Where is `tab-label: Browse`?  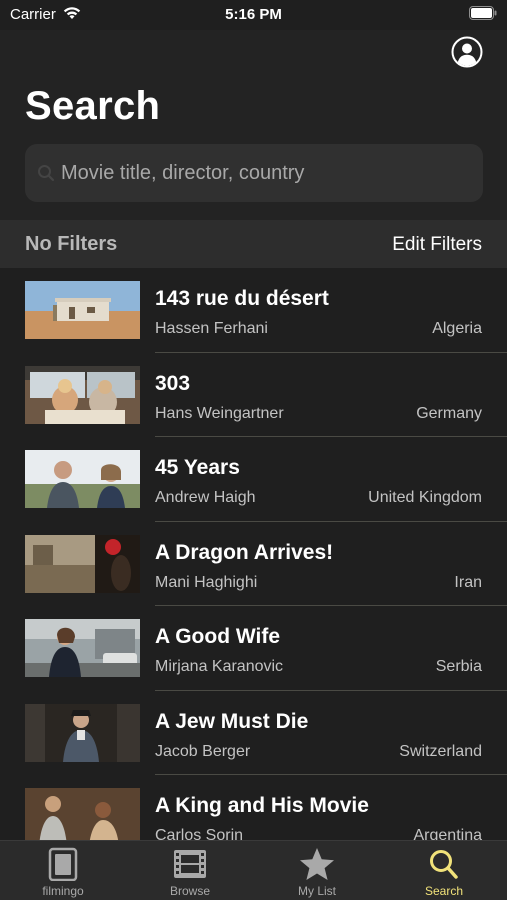 tab-label: Browse is located at coordinates (189, 891).